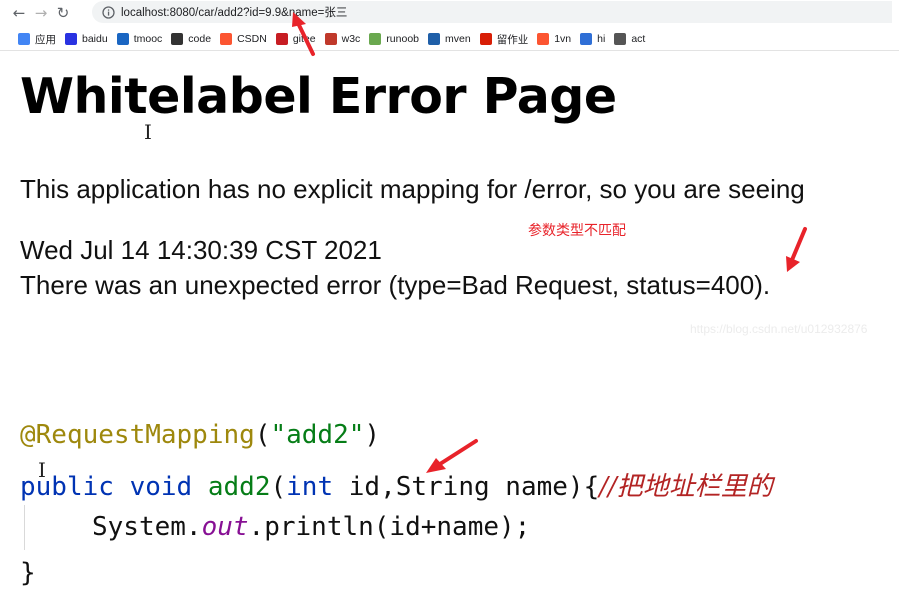 The width and height of the screenshot is (899, 604). Describe the element at coordinates (45, 39) in the screenshot. I see `bookmark-label: 应用` at that location.